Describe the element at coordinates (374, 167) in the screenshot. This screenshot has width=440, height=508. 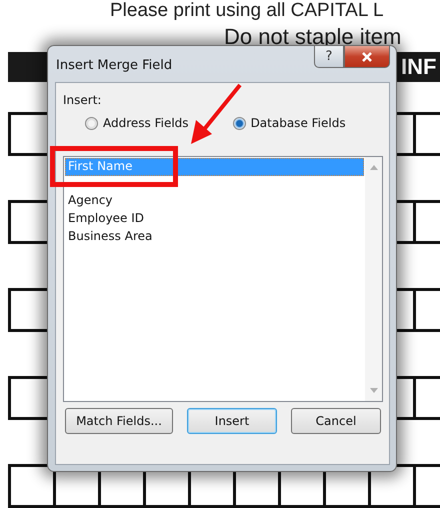
I see `scroll-up-icon` at that location.